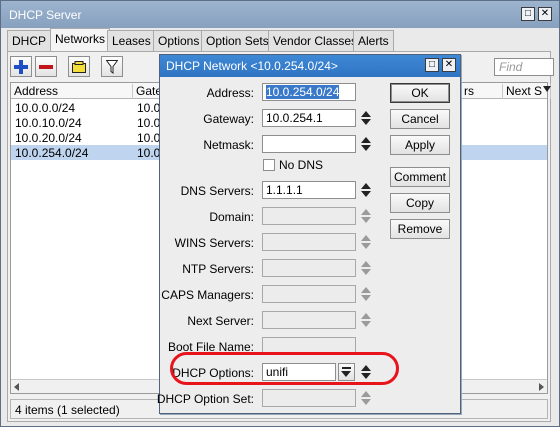 This screenshot has width=560, height=427. Describe the element at coordinates (420, 119) in the screenshot. I see `cancel-button: Cancel` at that location.